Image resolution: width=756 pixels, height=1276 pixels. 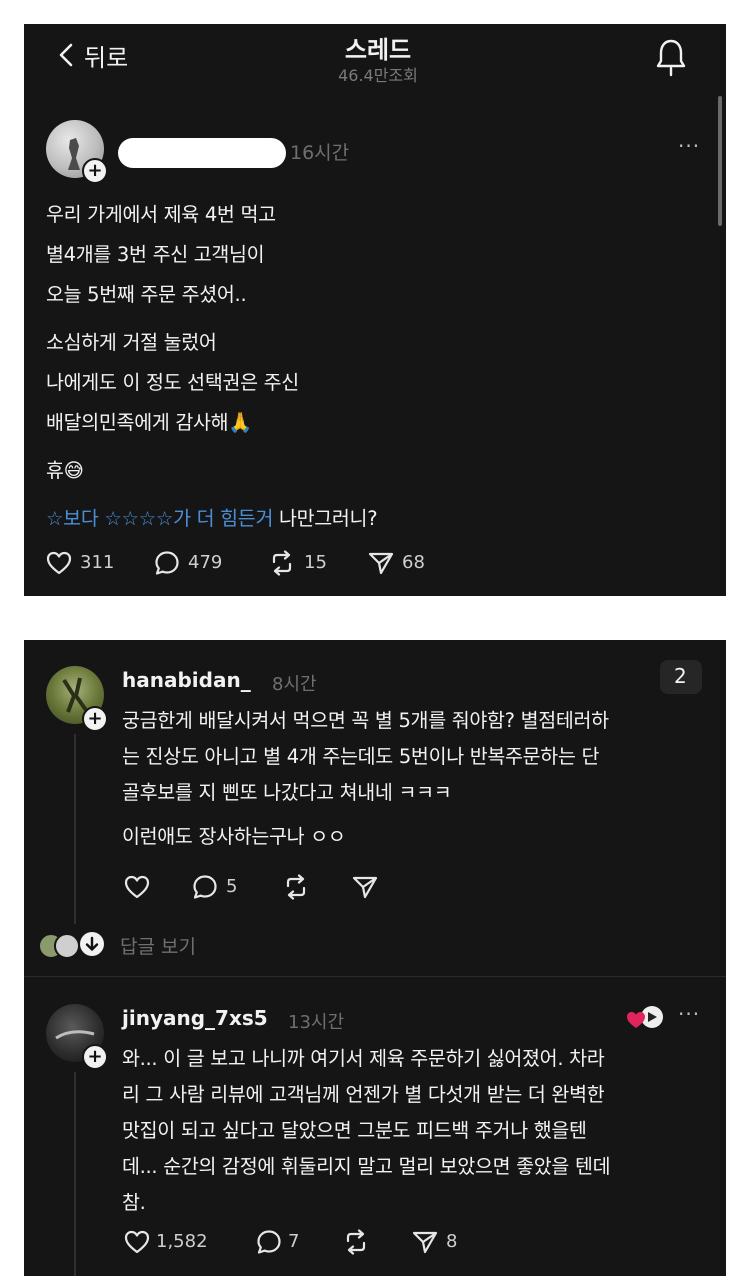 I want to click on post-line-text: 배달의민족에게 감사해, so click(x=137, y=422).